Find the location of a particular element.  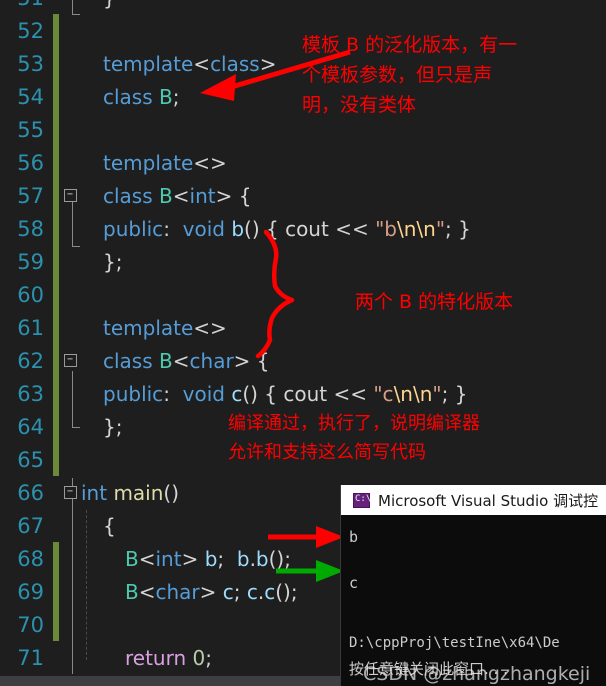

code-text: }; is located at coordinates (113, 261).